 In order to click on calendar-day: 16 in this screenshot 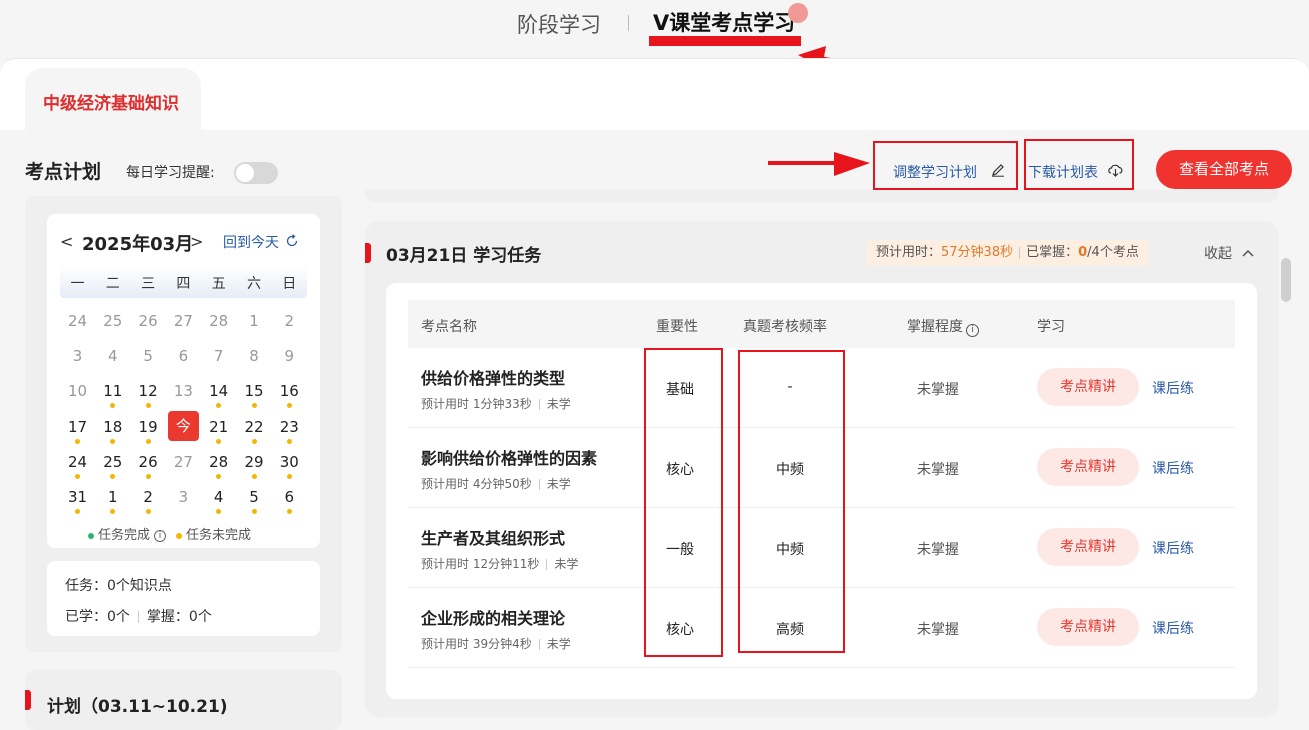, I will do `click(289, 395)`.